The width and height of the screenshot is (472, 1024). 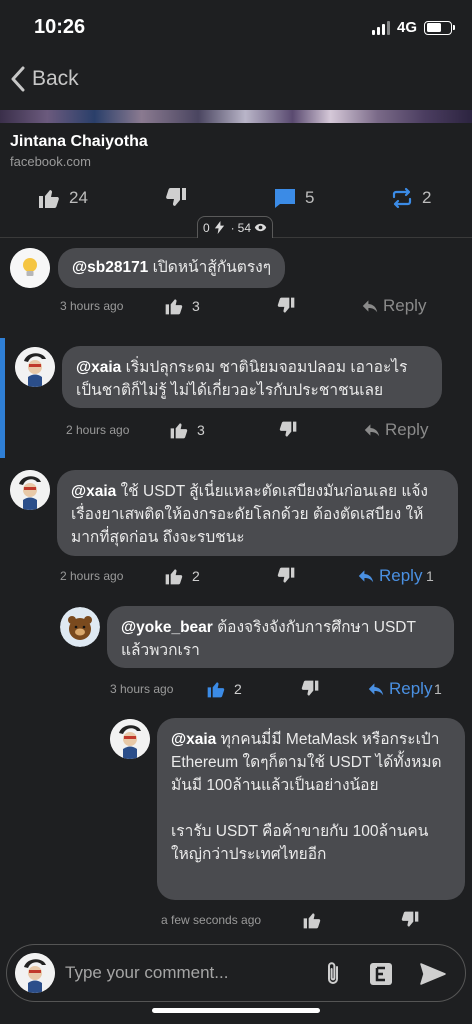 What do you see at coordinates (236, 430) in the screenshot?
I see `comment-meta: 2 hours ago 3 Reply` at bounding box center [236, 430].